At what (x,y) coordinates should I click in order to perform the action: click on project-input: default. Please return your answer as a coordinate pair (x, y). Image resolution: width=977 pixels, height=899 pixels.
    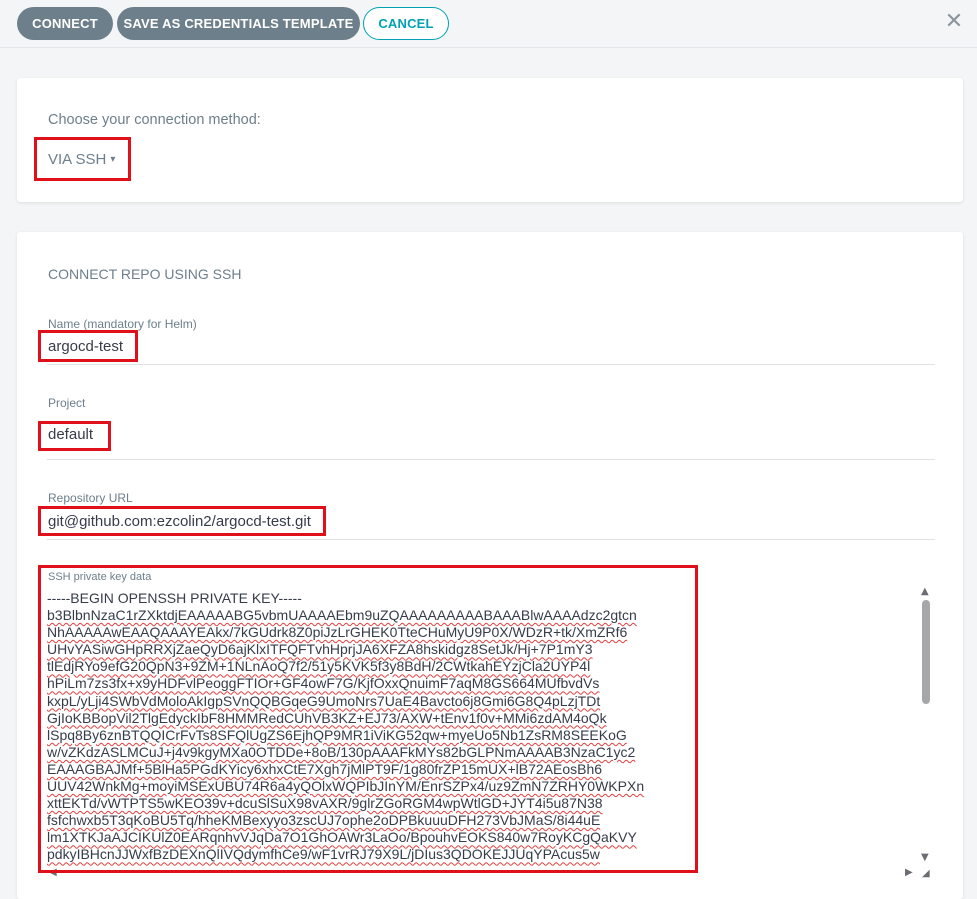
    Looking at the image, I should click on (70, 434).